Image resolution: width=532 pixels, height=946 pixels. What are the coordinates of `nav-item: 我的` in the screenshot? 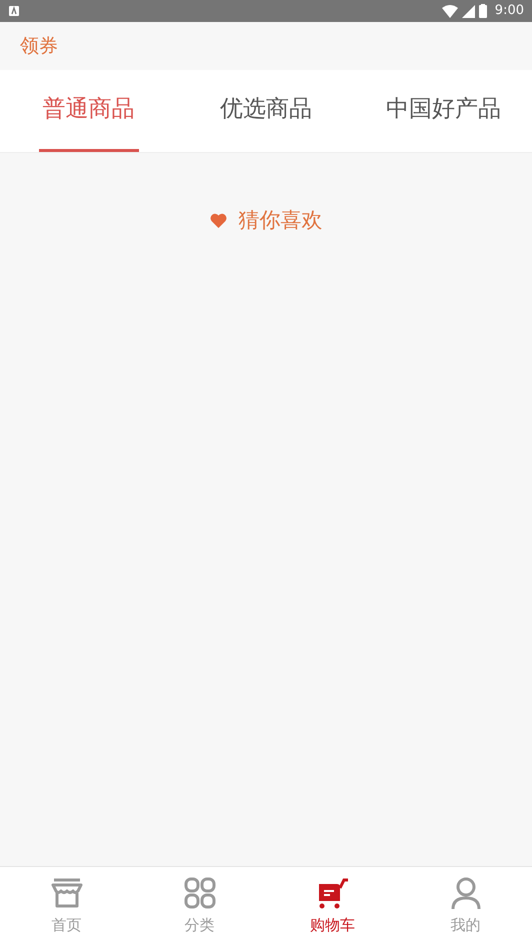 It's located at (465, 906).